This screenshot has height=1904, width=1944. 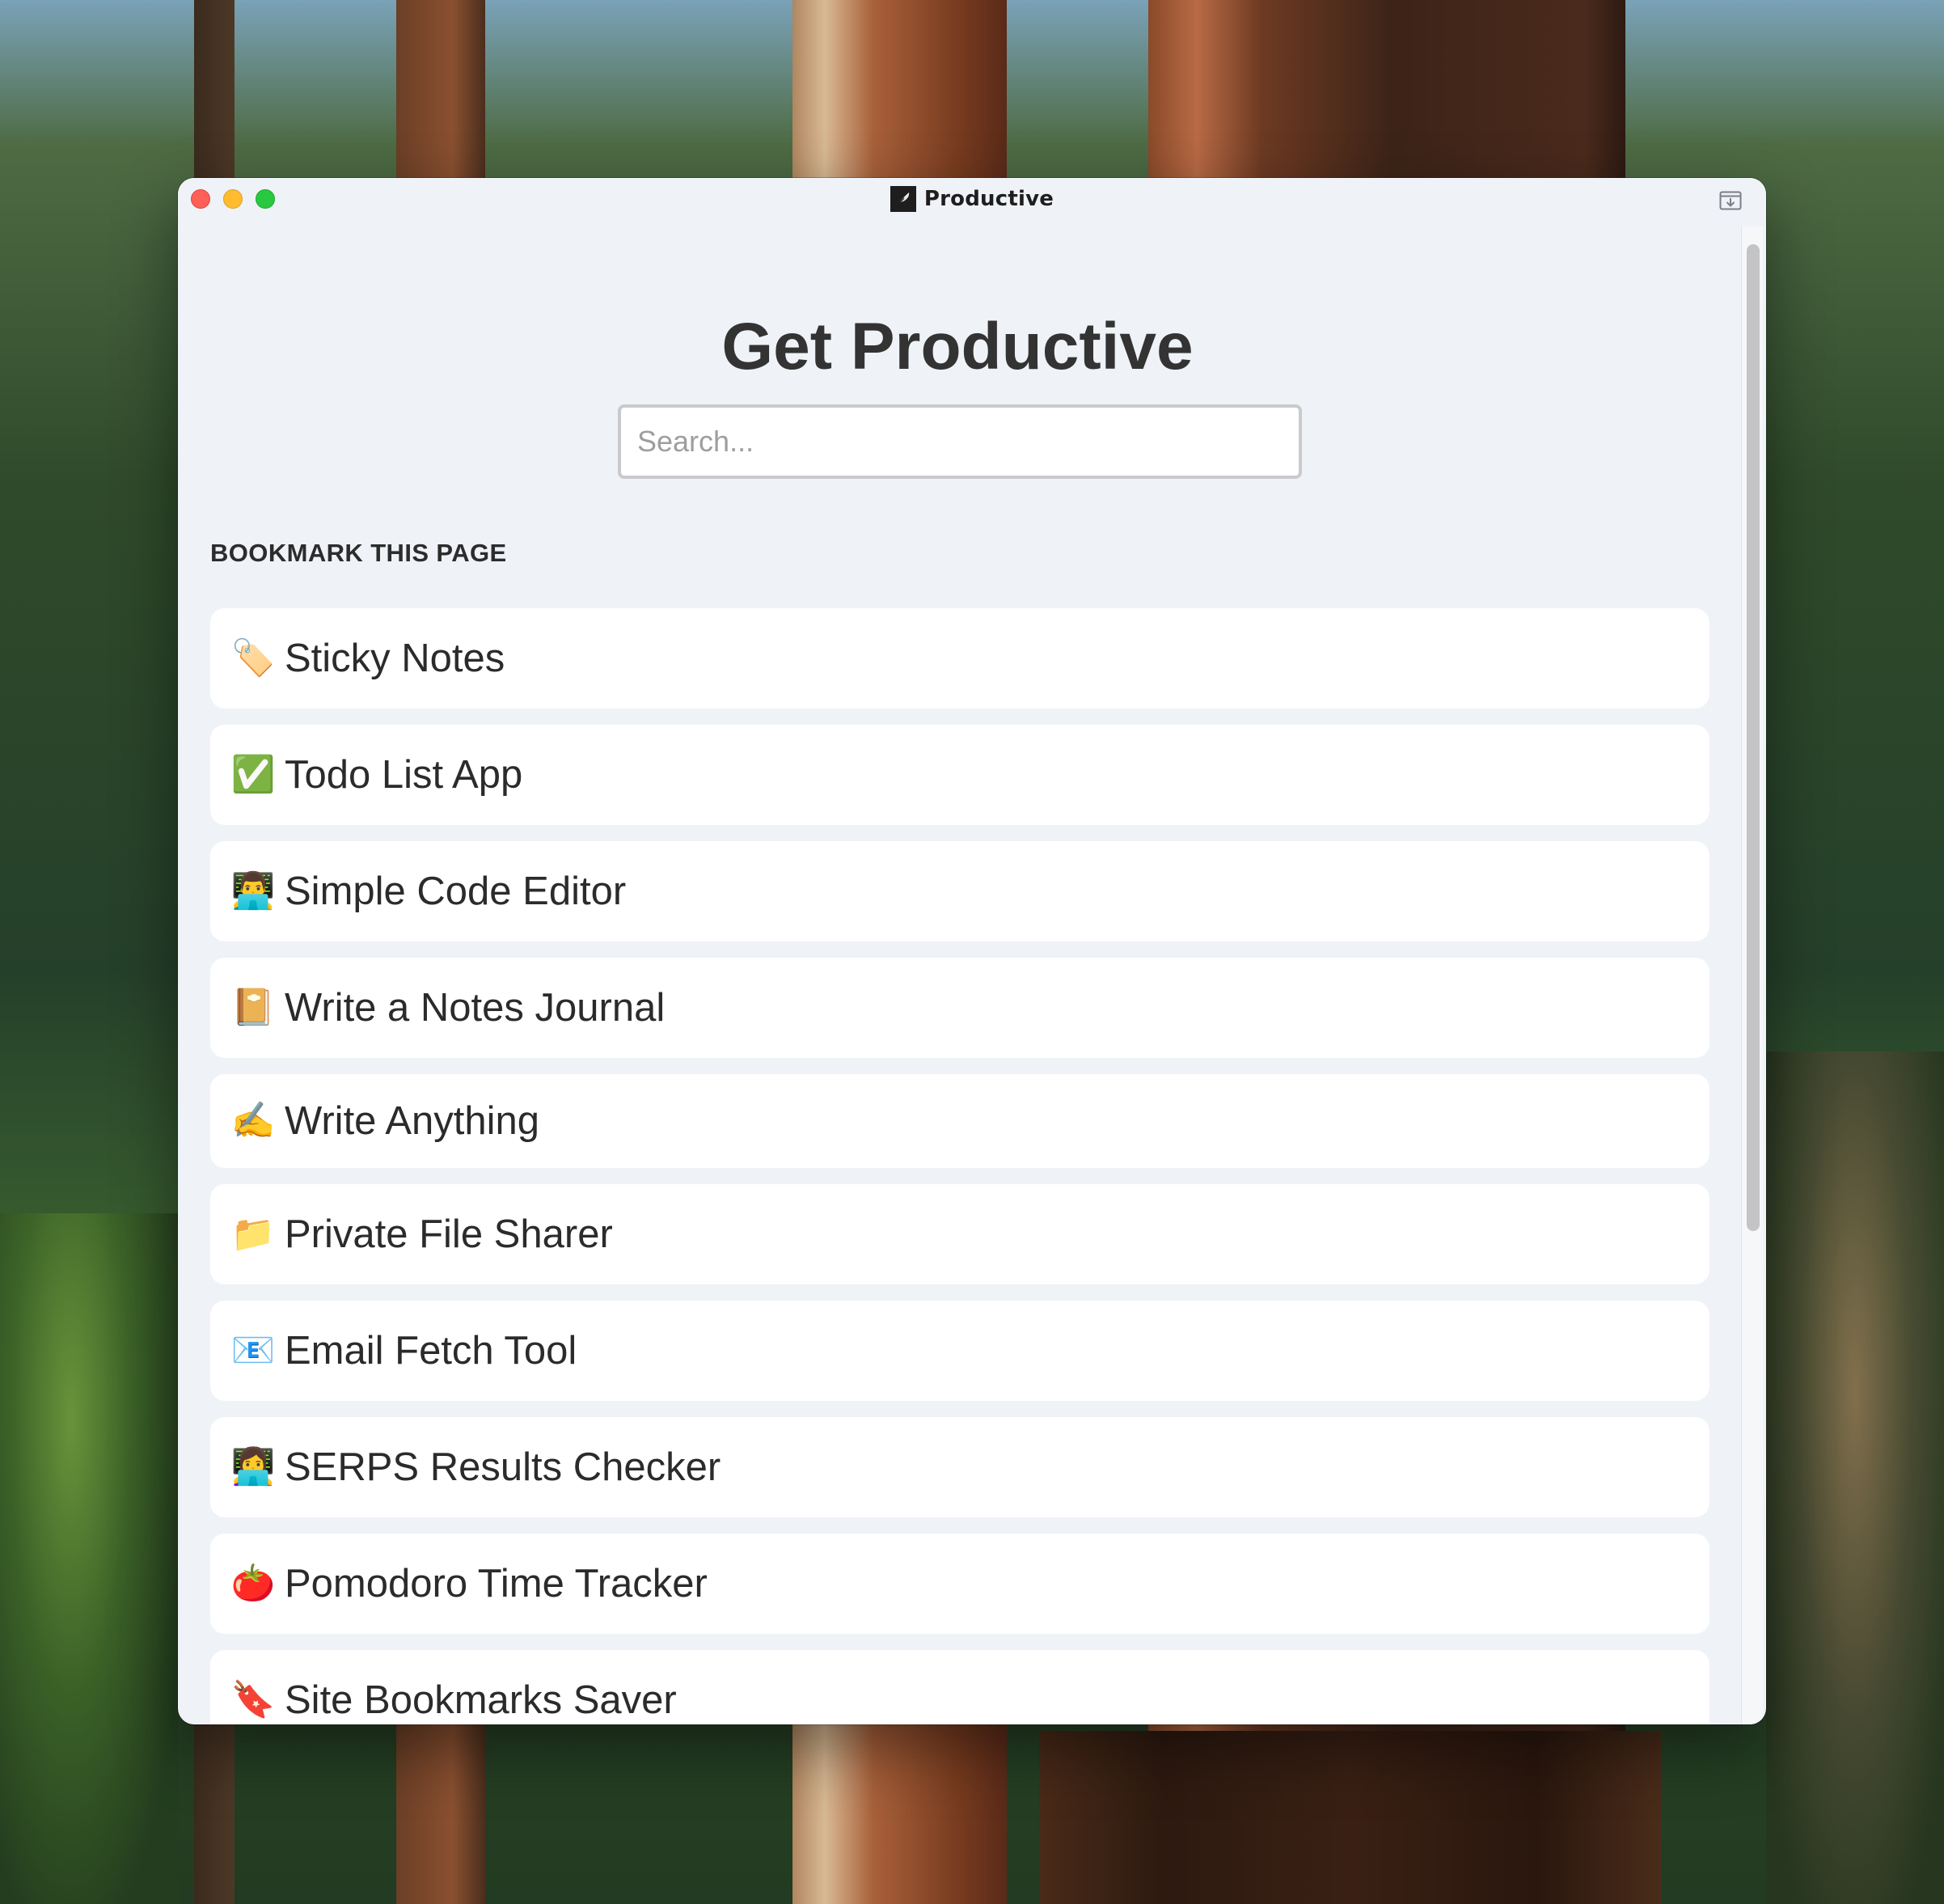 What do you see at coordinates (412, 1121) in the screenshot?
I see `list-item-label: Write Anything` at bounding box center [412, 1121].